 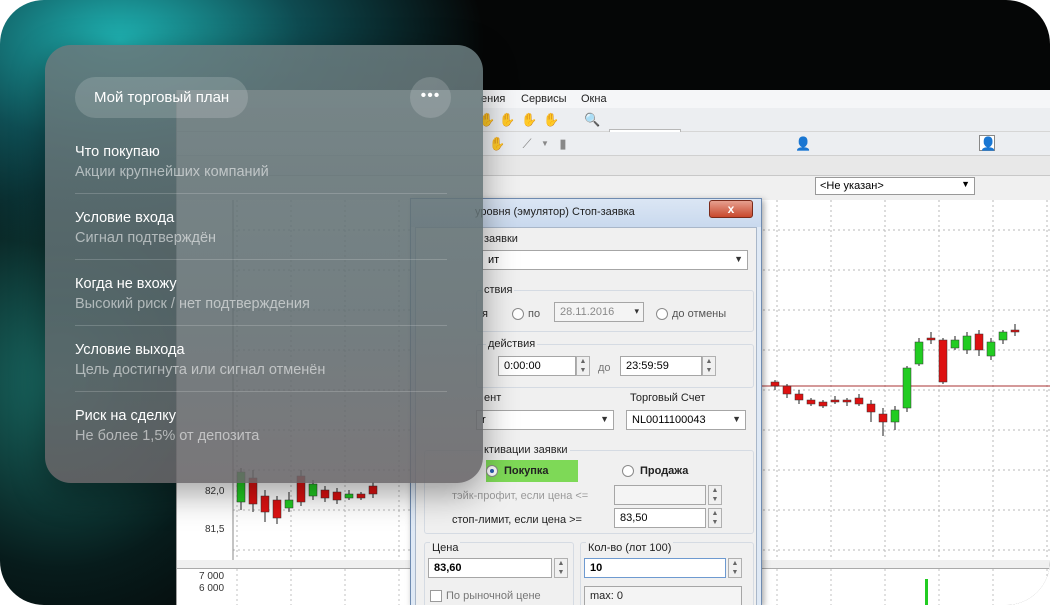 I want to click on validity-date-field: 28.11.2016 ▾, so click(x=599, y=312).